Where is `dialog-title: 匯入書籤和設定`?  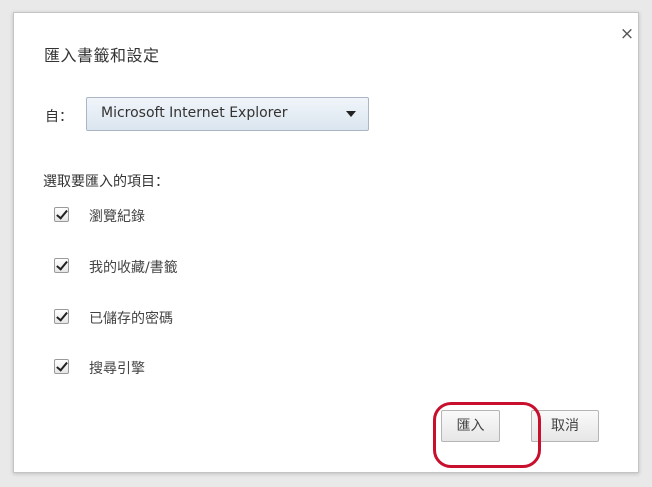
dialog-title: 匯入書籤和設定 is located at coordinates (102, 55).